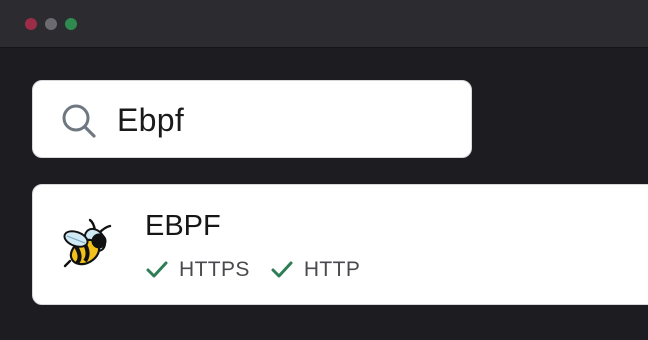 The image size is (648, 340). I want to click on minimize-window-button, so click(51, 24).